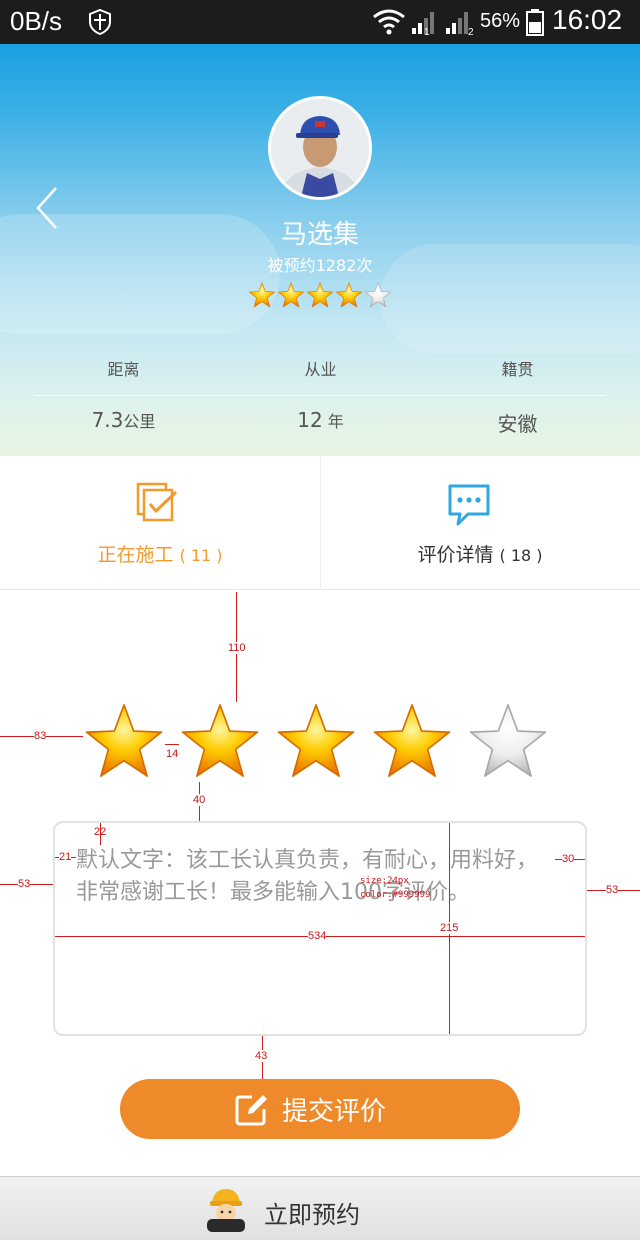  What do you see at coordinates (199, 800) in the screenshot?
I see `annotation-label: 40` at bounding box center [199, 800].